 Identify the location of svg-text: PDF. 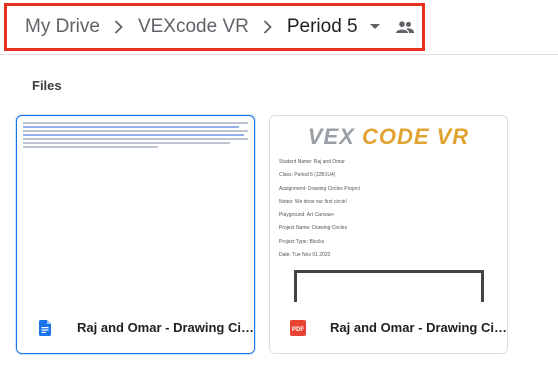
(298, 330).